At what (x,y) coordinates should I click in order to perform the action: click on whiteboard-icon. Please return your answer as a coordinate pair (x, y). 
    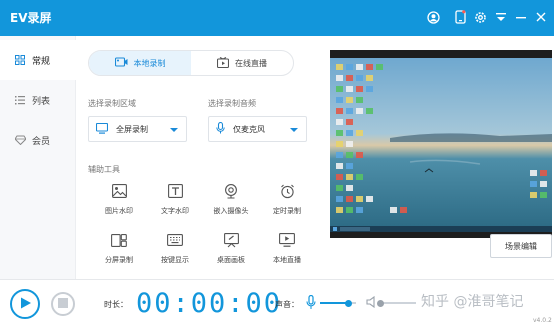
    Looking at the image, I should click on (231, 240).